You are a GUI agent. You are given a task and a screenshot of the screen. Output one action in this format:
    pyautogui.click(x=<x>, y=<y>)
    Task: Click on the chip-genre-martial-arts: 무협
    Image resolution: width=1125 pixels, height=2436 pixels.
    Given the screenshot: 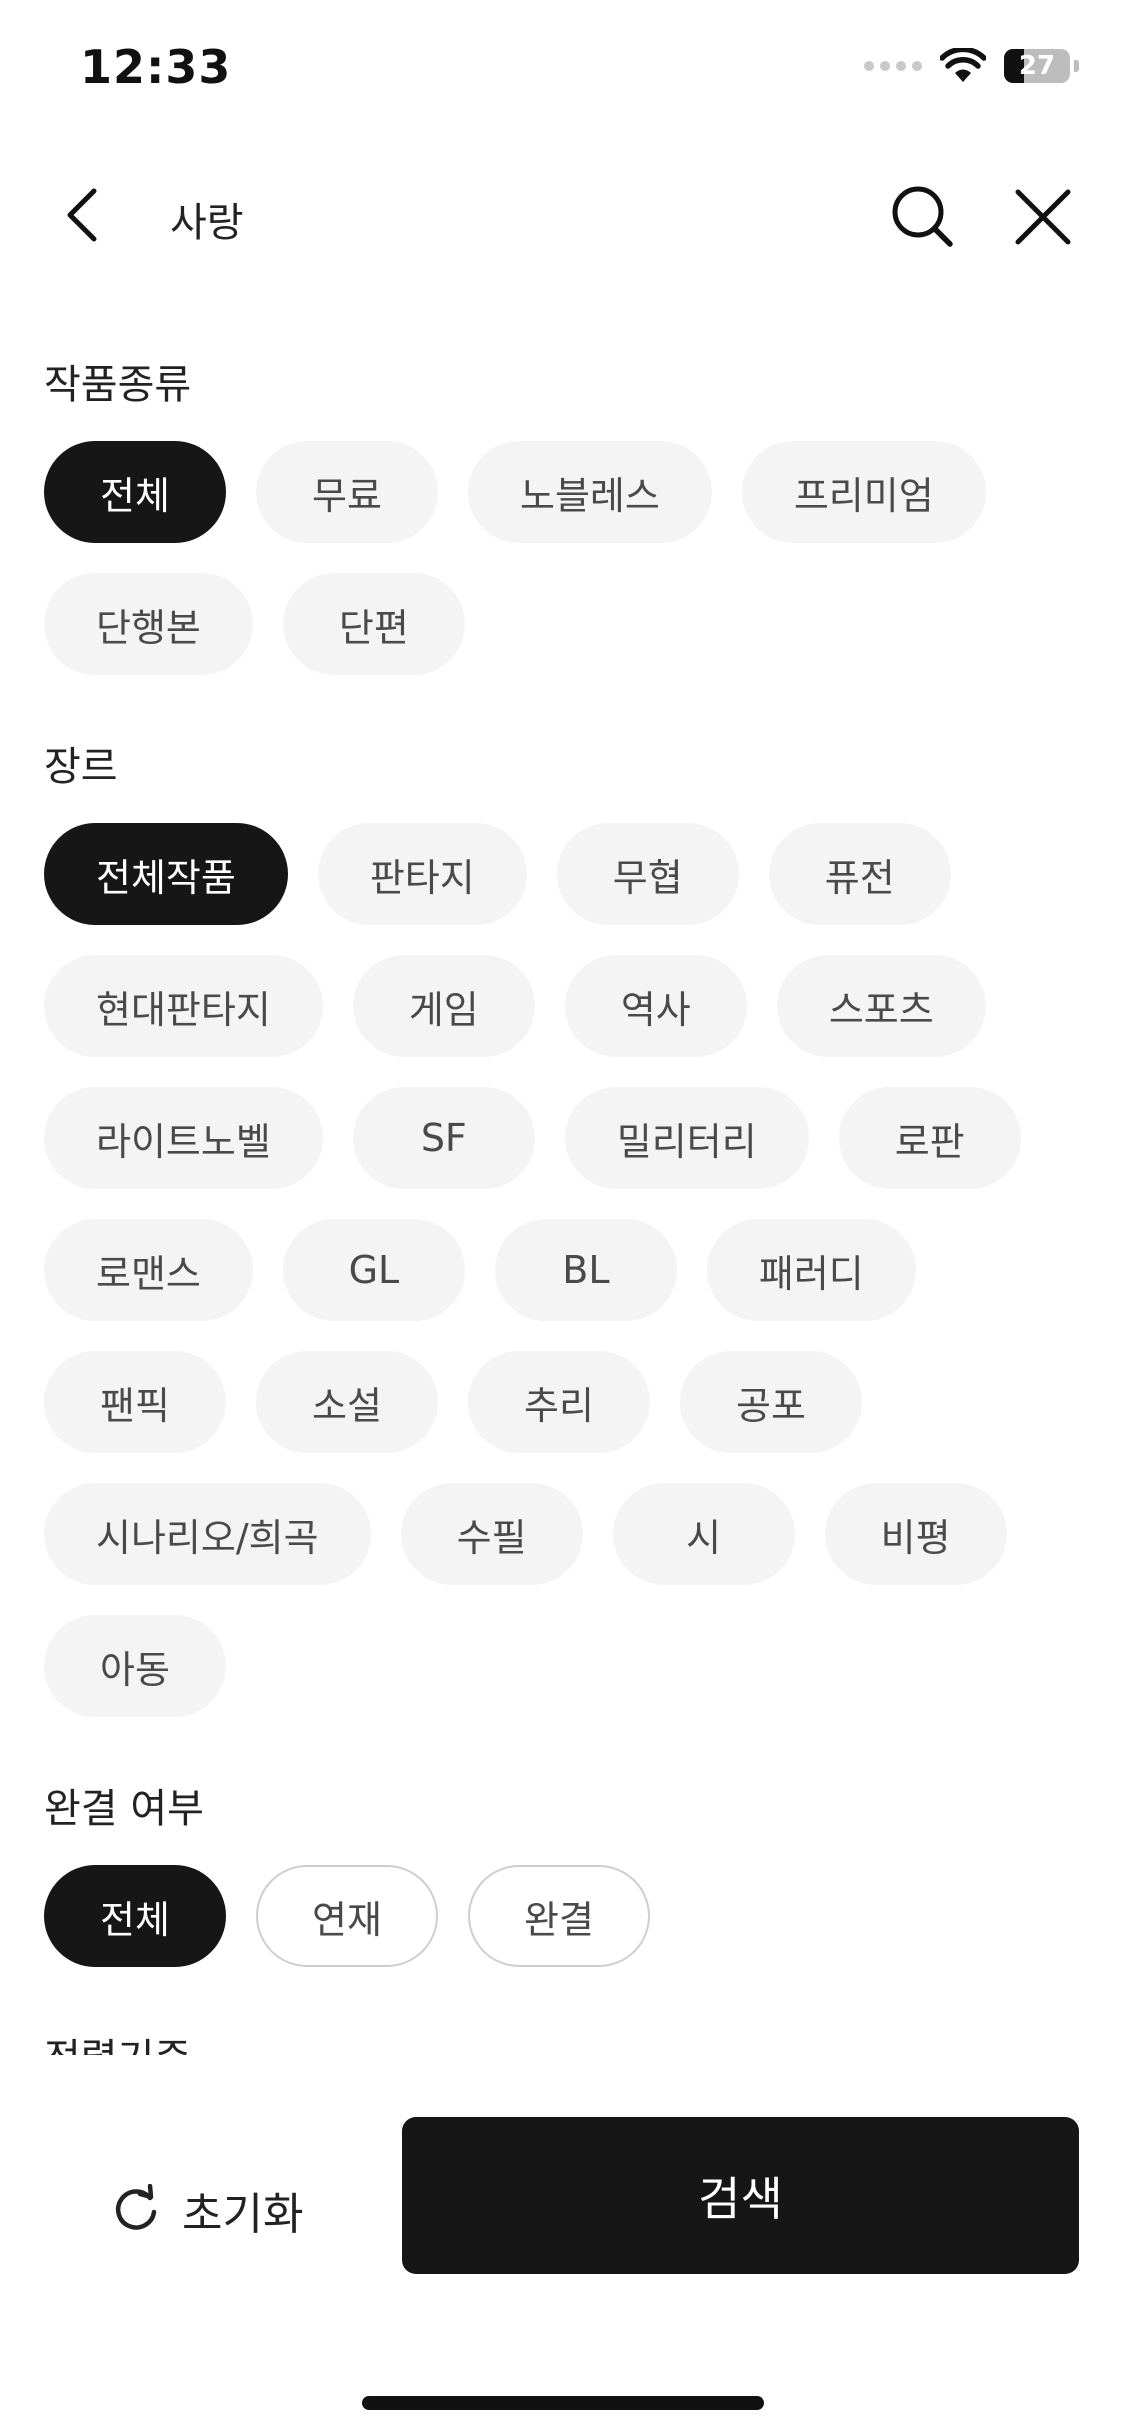 What is the action you would take?
    pyautogui.click(x=647, y=874)
    